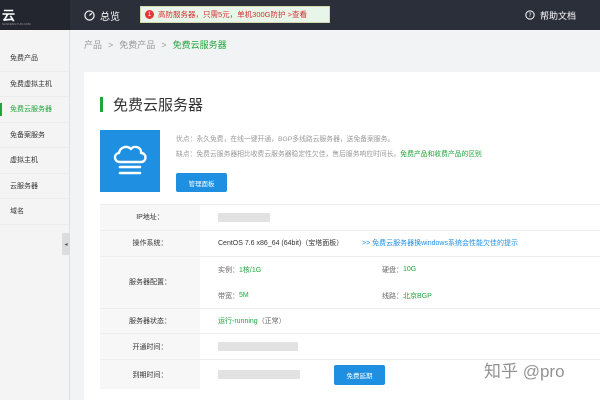 This screenshot has height=400, width=600. What do you see at coordinates (155, 44) in the screenshot?
I see `breadcrumb: 产品 > 免费产品 > 免费云服务器` at bounding box center [155, 44].